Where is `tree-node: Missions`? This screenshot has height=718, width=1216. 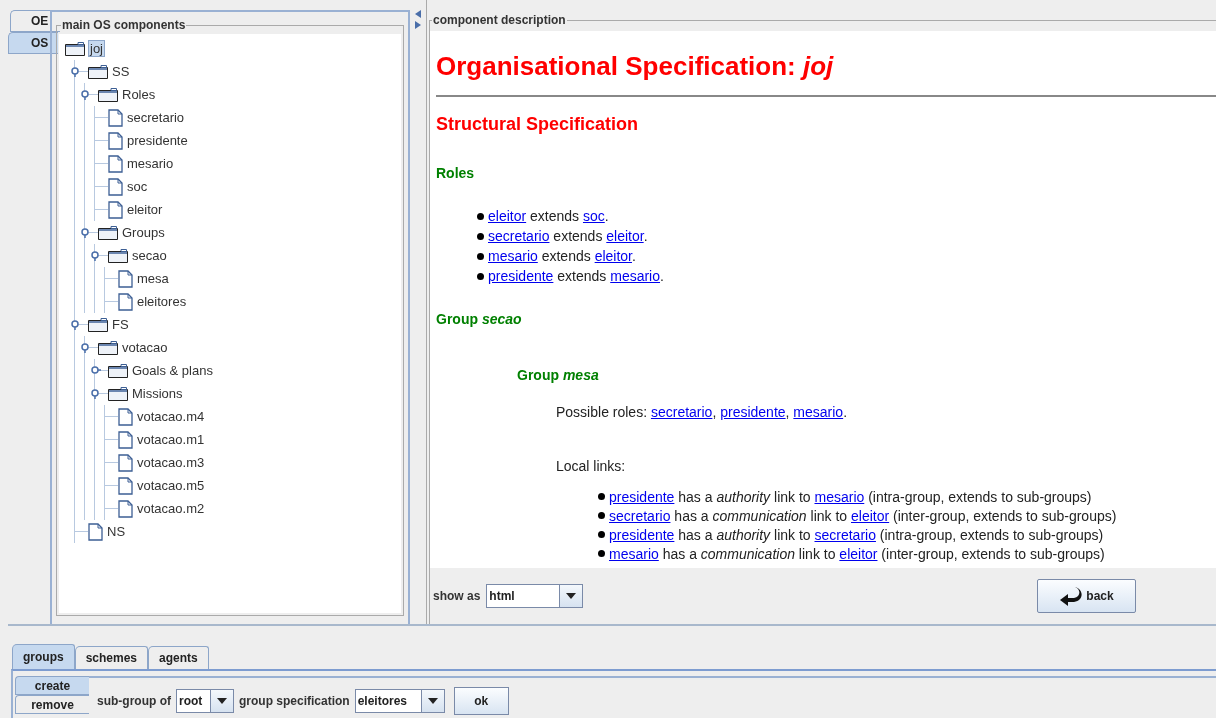 tree-node: Missions is located at coordinates (157, 393).